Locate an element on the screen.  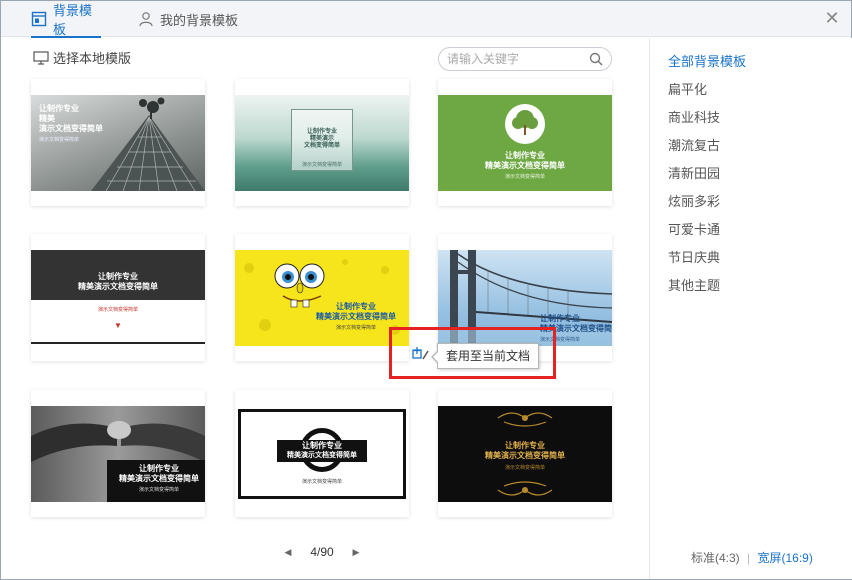
template-card: 让制作专业 精美演示 文档变得简单 演示文档变得简单 is located at coordinates (322, 142).